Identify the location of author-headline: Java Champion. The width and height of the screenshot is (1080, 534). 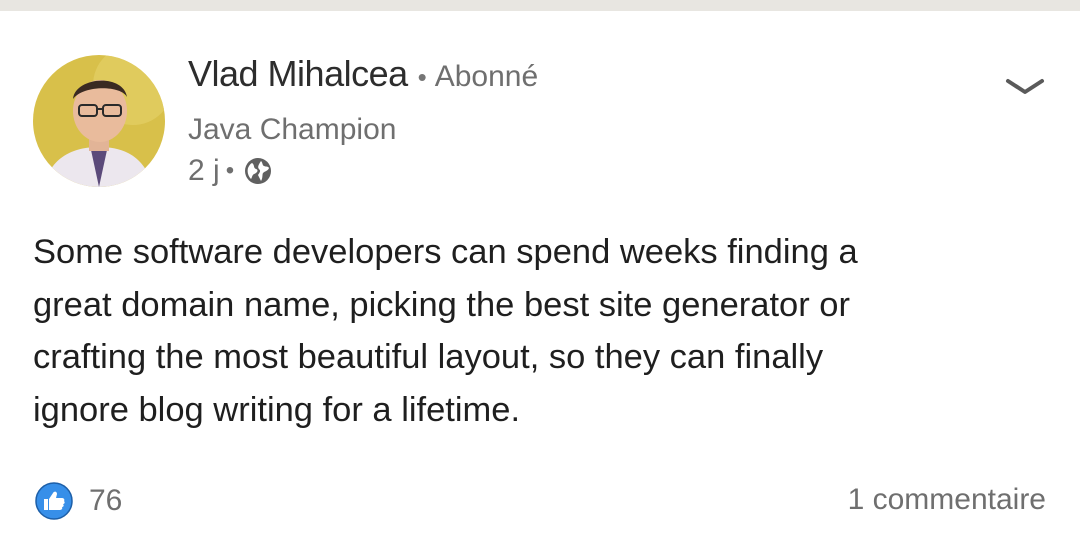
(292, 129).